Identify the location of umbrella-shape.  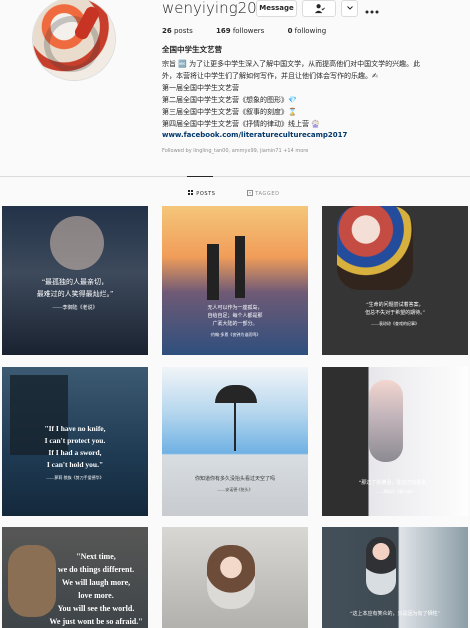
(236, 394).